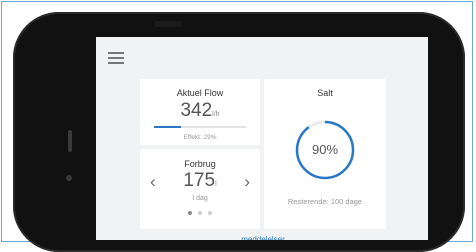 This screenshot has height=252, width=476. I want to click on consumption-value: 175, so click(199, 180).